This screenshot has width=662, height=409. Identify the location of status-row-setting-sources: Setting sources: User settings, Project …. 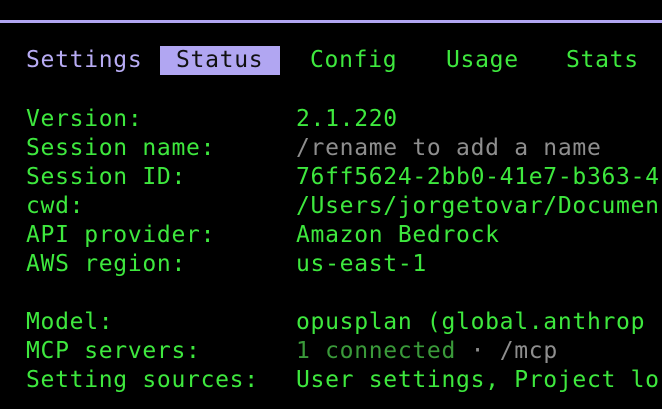
(331, 380).